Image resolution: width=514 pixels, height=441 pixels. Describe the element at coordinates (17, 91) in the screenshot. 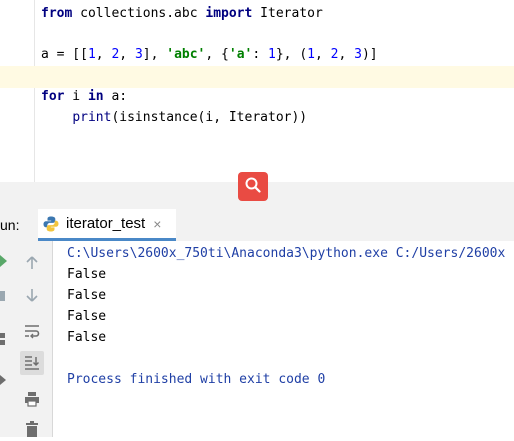

I see `editor-gutter` at that location.